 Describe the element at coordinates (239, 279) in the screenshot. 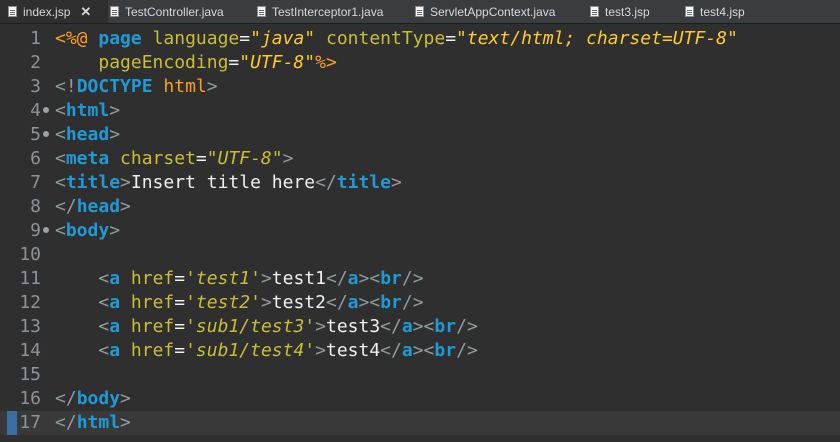

I see `code-text: <a href='test1'>test1</a><br/>` at that location.